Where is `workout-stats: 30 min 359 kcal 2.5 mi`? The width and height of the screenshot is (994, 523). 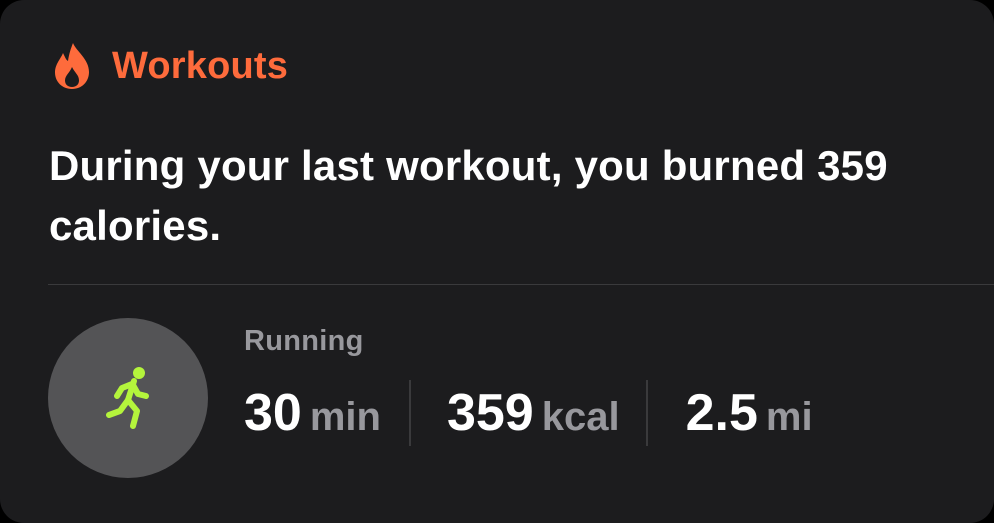
workout-stats: 30 min 359 kcal 2.5 mi is located at coordinates (528, 413).